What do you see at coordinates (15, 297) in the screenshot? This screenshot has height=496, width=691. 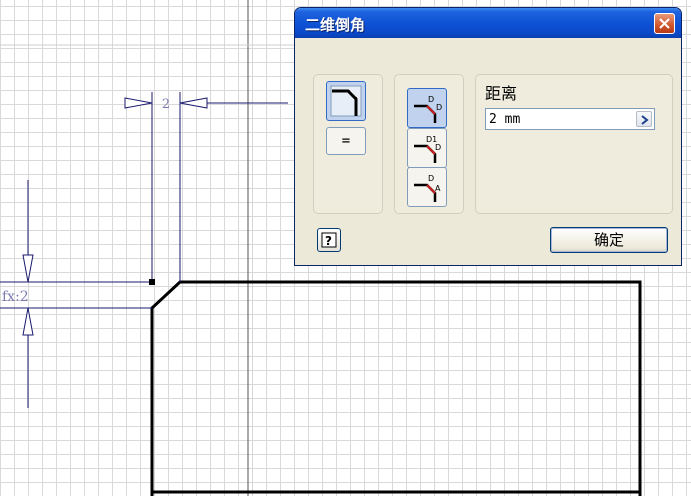 I see `dim-text-vertical: fx:2` at bounding box center [15, 297].